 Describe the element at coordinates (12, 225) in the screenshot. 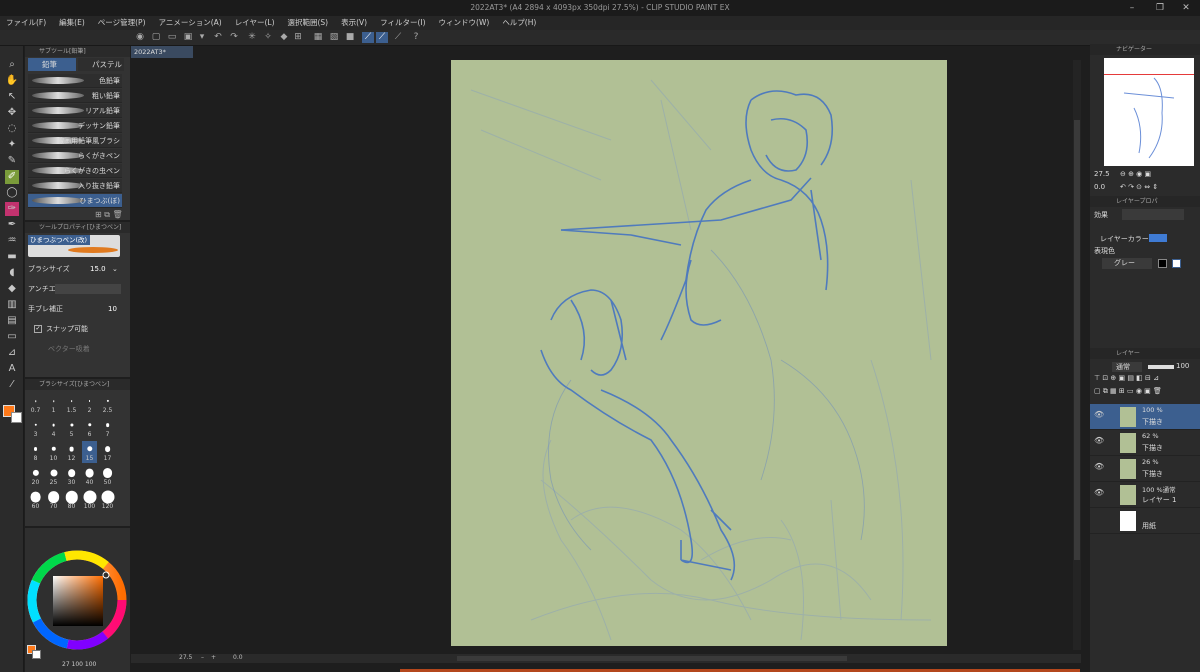

I see `airbrush-icon: ✒` at that location.